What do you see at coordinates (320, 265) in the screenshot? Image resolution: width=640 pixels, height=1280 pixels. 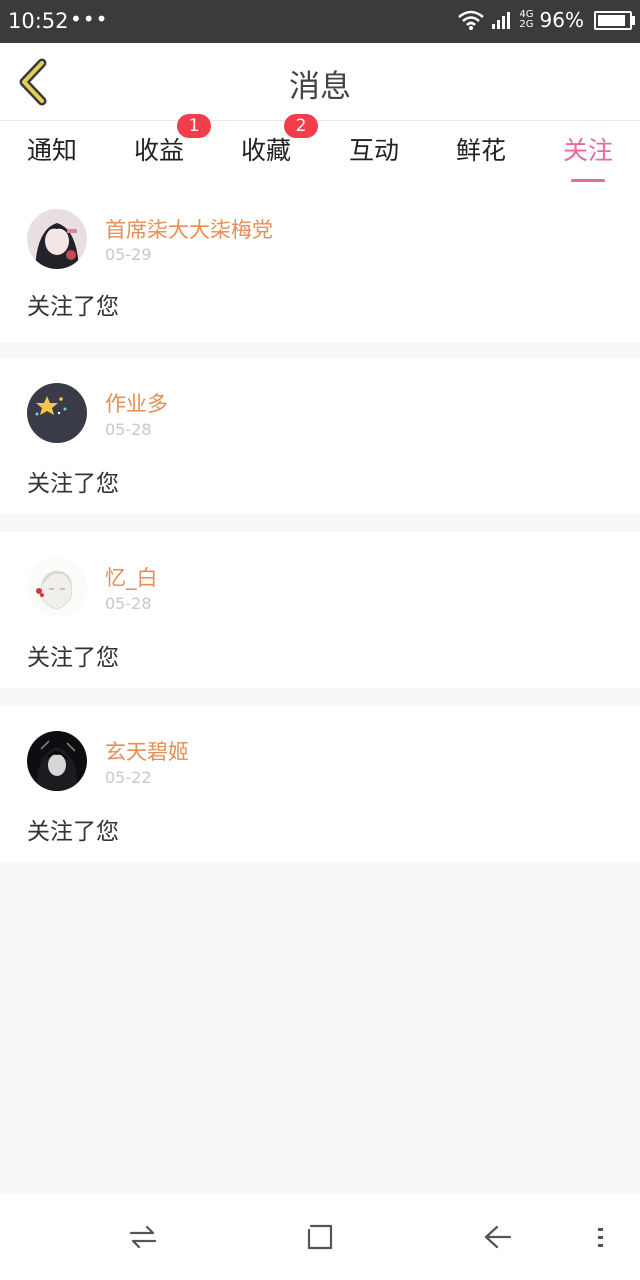 I see `list-item: 首席柒大大柒梅党 05-29 关注了您` at bounding box center [320, 265].